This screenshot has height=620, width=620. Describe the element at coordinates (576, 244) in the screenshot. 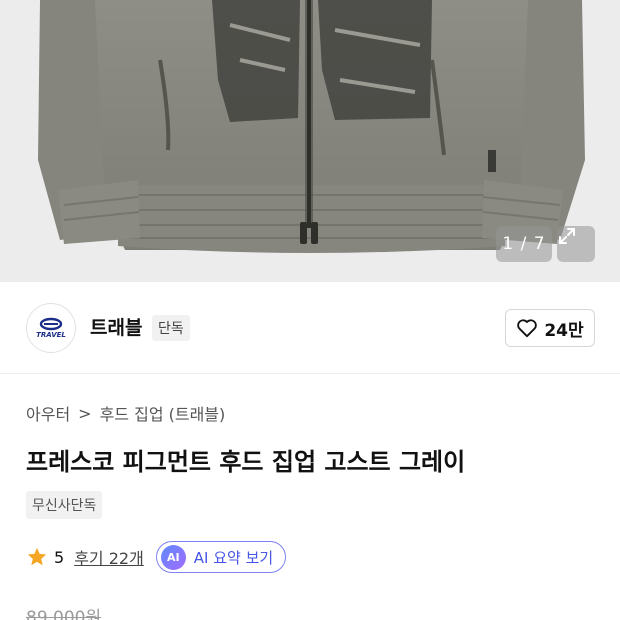

I see `expand-image-button` at that location.